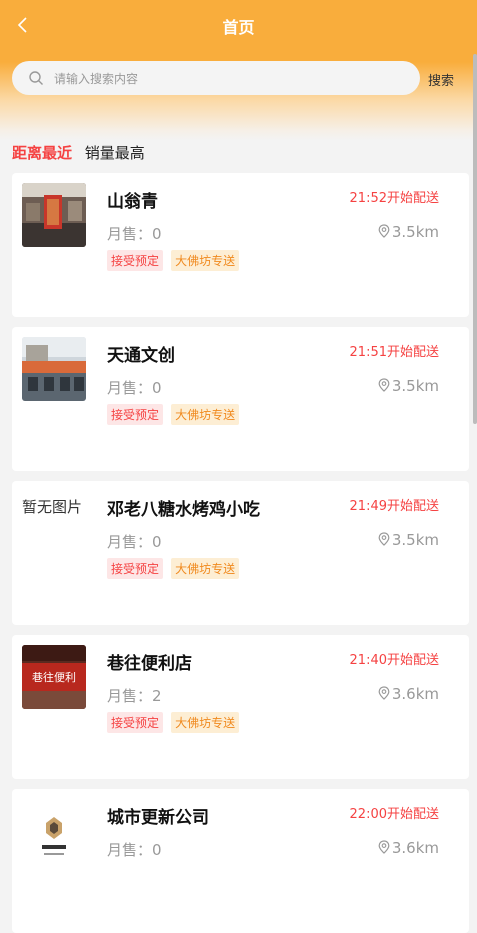 The height and width of the screenshot is (933, 477). I want to click on store-name: 城市更新公司, so click(158, 818).